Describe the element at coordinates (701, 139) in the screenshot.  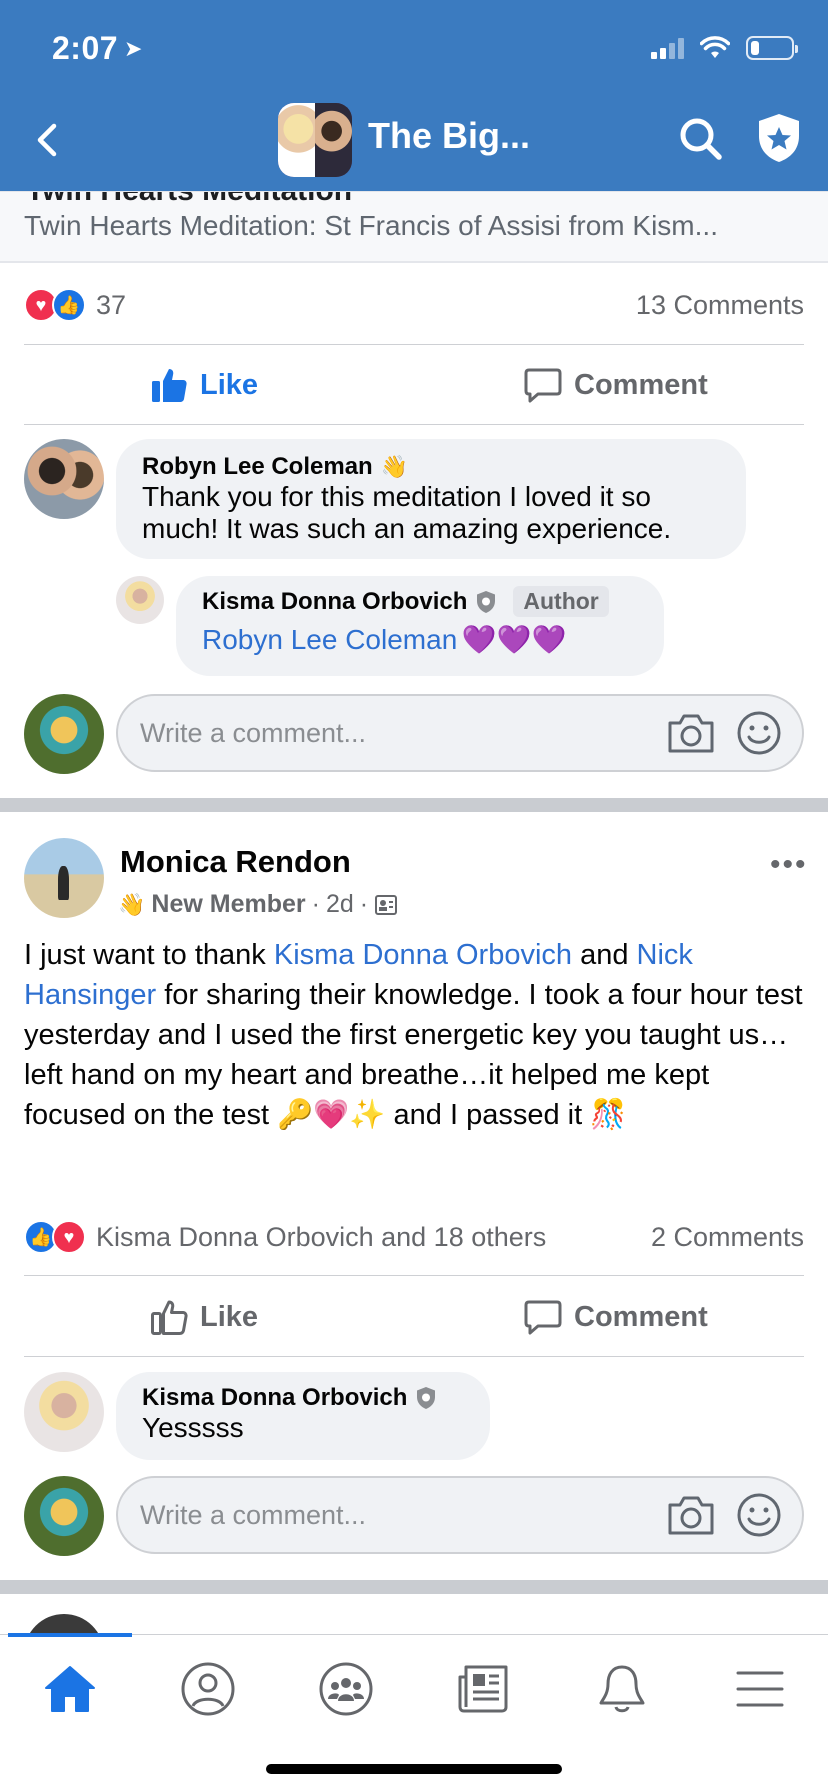
I see `search-icon` at that location.